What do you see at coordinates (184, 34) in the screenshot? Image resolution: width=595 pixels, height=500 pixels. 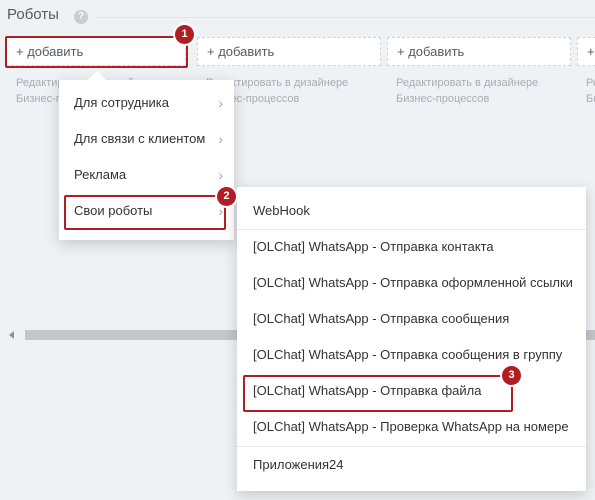 I see `step-badge-1: 1` at bounding box center [184, 34].